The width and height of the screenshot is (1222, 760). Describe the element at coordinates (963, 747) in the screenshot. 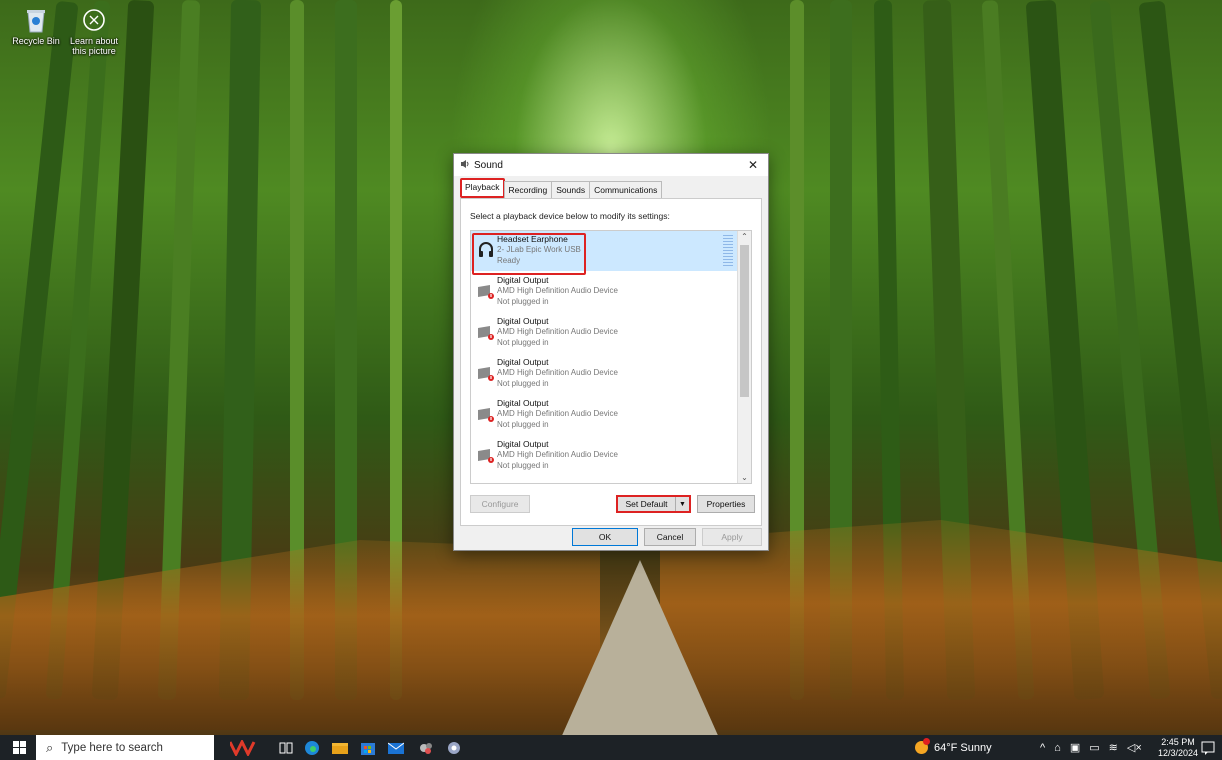

I see `weather-text: 64°F Sunny` at that location.